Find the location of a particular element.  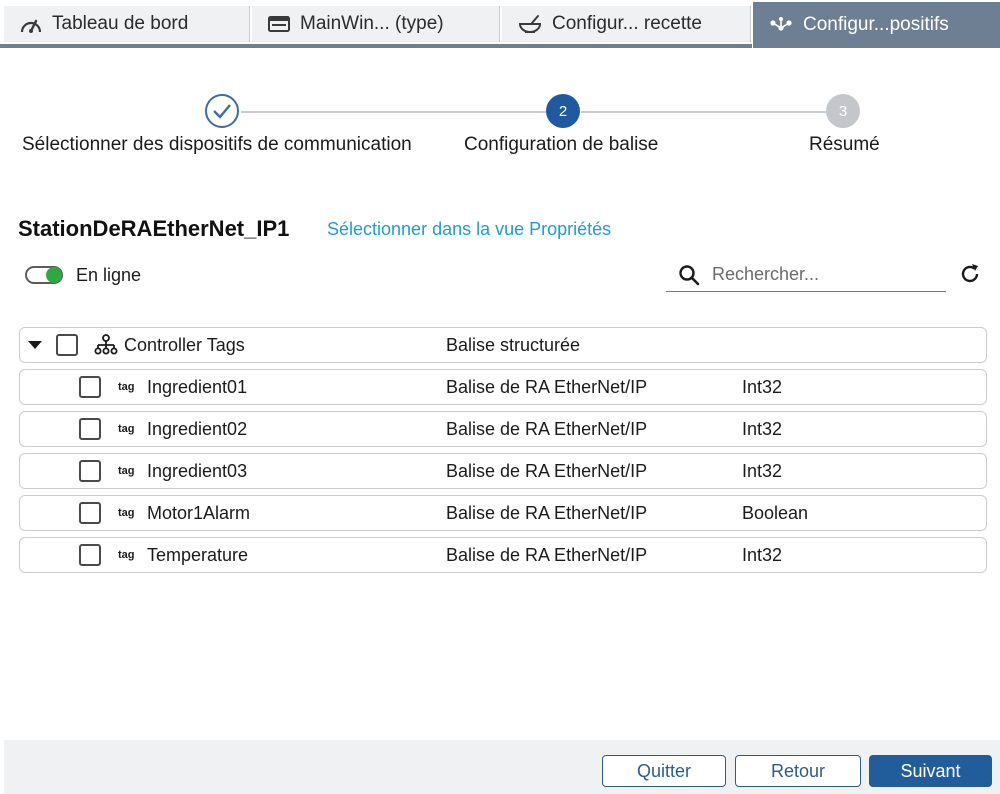

tab-label: Tableau de bord is located at coordinates (120, 23).